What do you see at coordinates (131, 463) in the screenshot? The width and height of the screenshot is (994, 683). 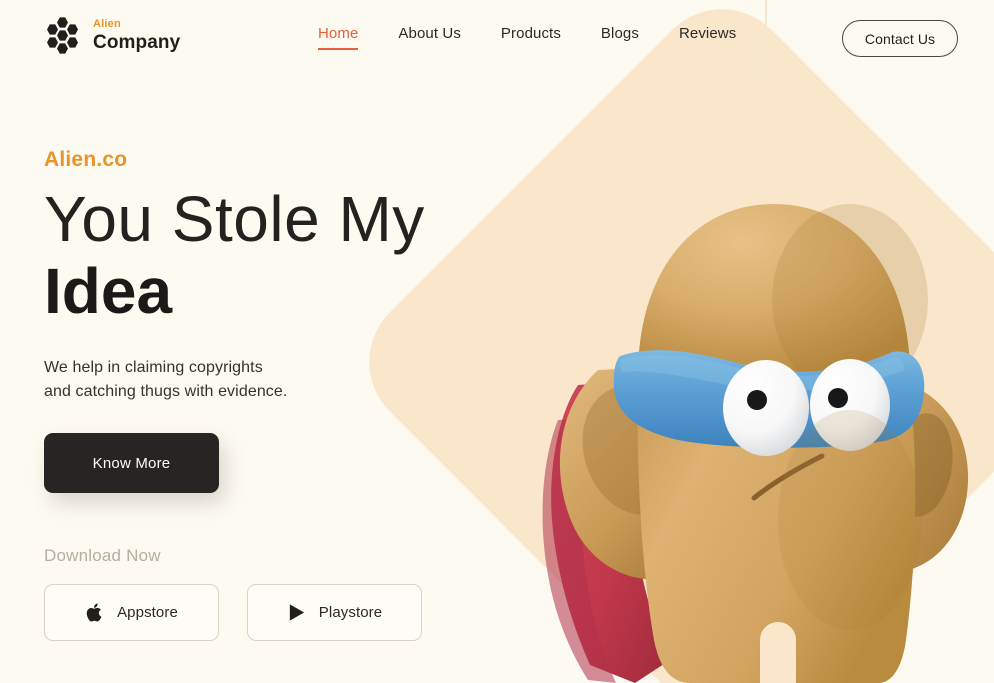 I see `know-more-button: Know More` at bounding box center [131, 463].